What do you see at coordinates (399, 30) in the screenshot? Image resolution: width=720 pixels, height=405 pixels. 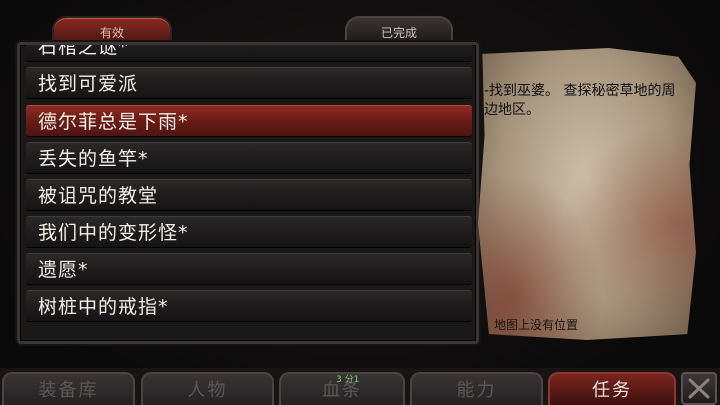 I see `tab-completed-quests: 已完成` at bounding box center [399, 30].